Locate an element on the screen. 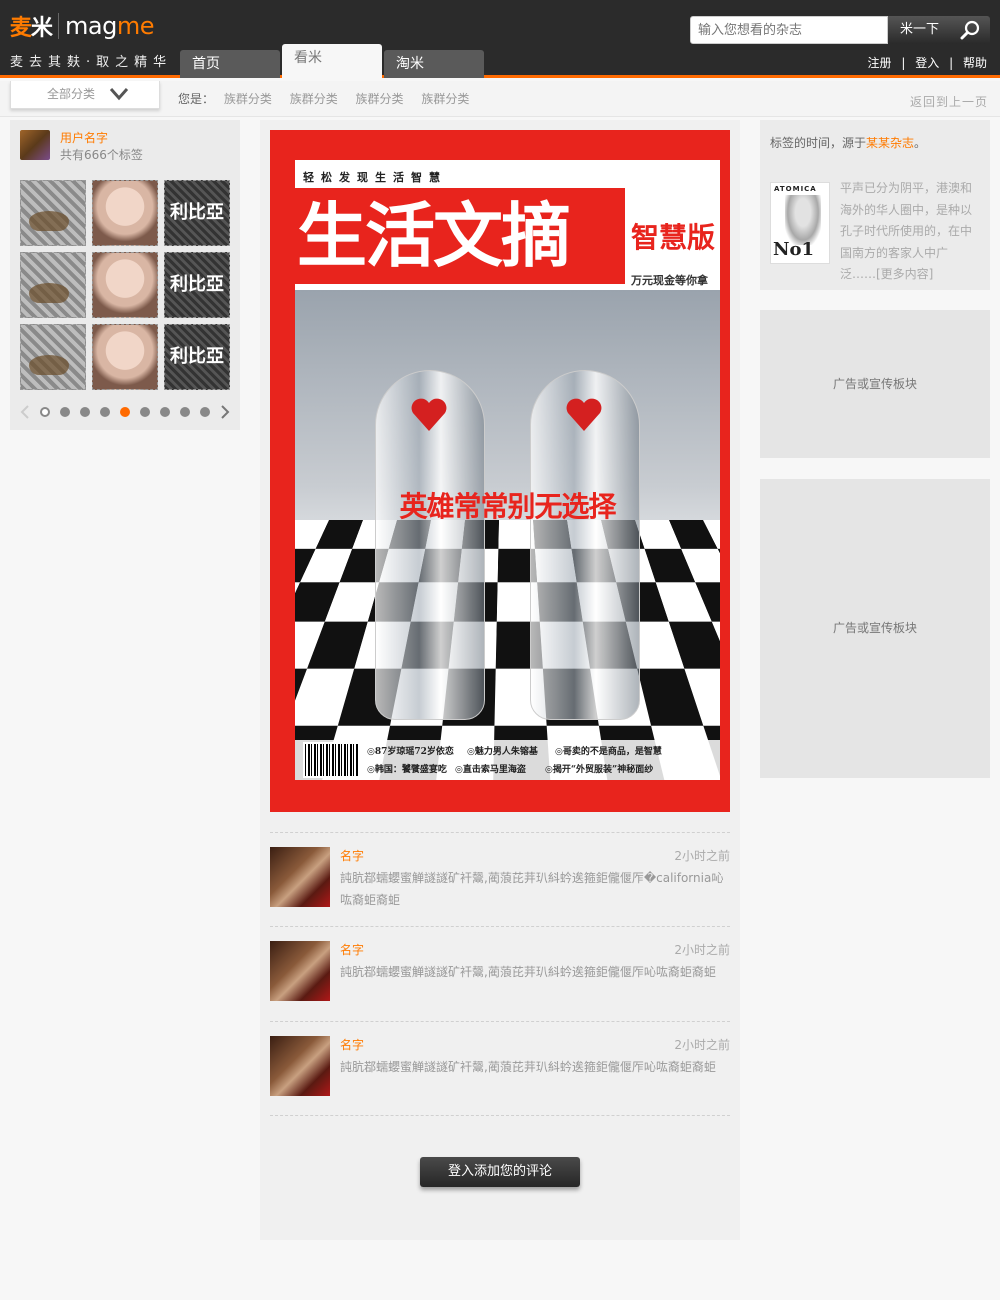  login-link: 登入 is located at coordinates (927, 63).